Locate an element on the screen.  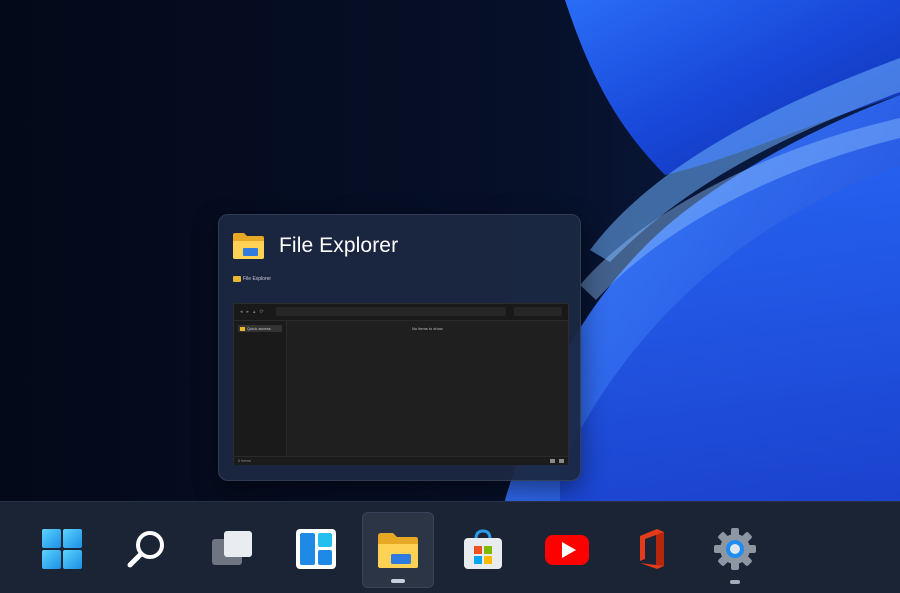
microsoft-store-button is located at coordinates (483, 550).